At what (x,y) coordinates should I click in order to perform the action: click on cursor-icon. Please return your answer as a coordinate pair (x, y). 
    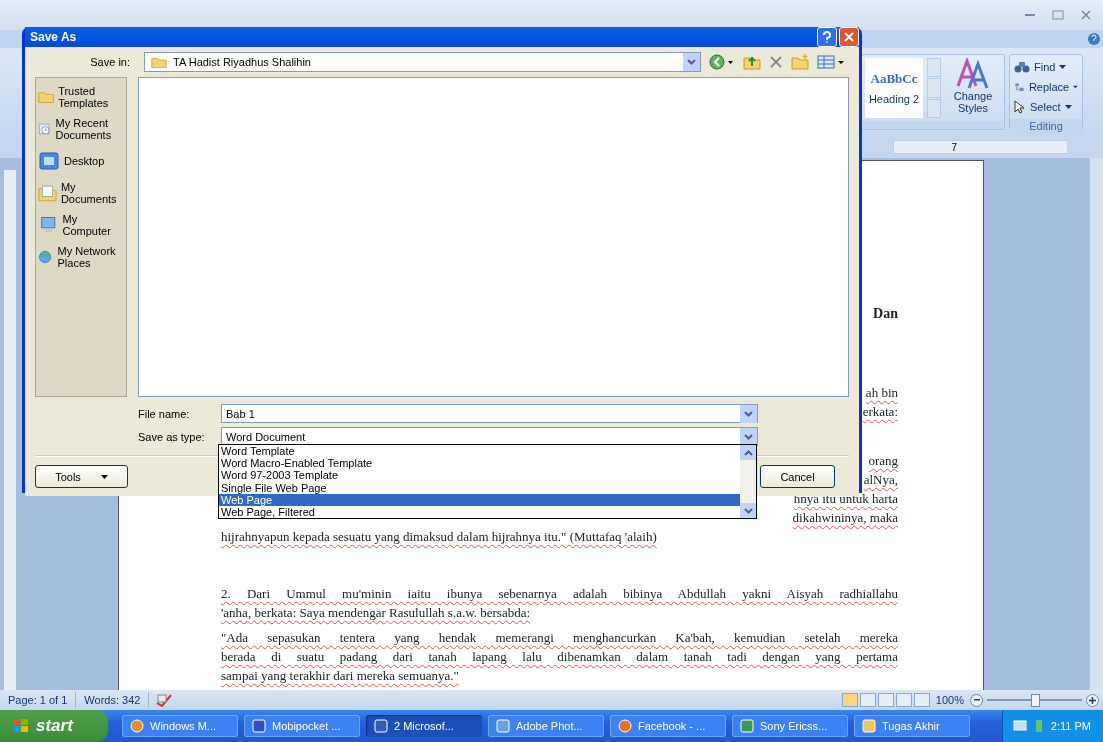
    Looking at the image, I should click on (1020, 107).